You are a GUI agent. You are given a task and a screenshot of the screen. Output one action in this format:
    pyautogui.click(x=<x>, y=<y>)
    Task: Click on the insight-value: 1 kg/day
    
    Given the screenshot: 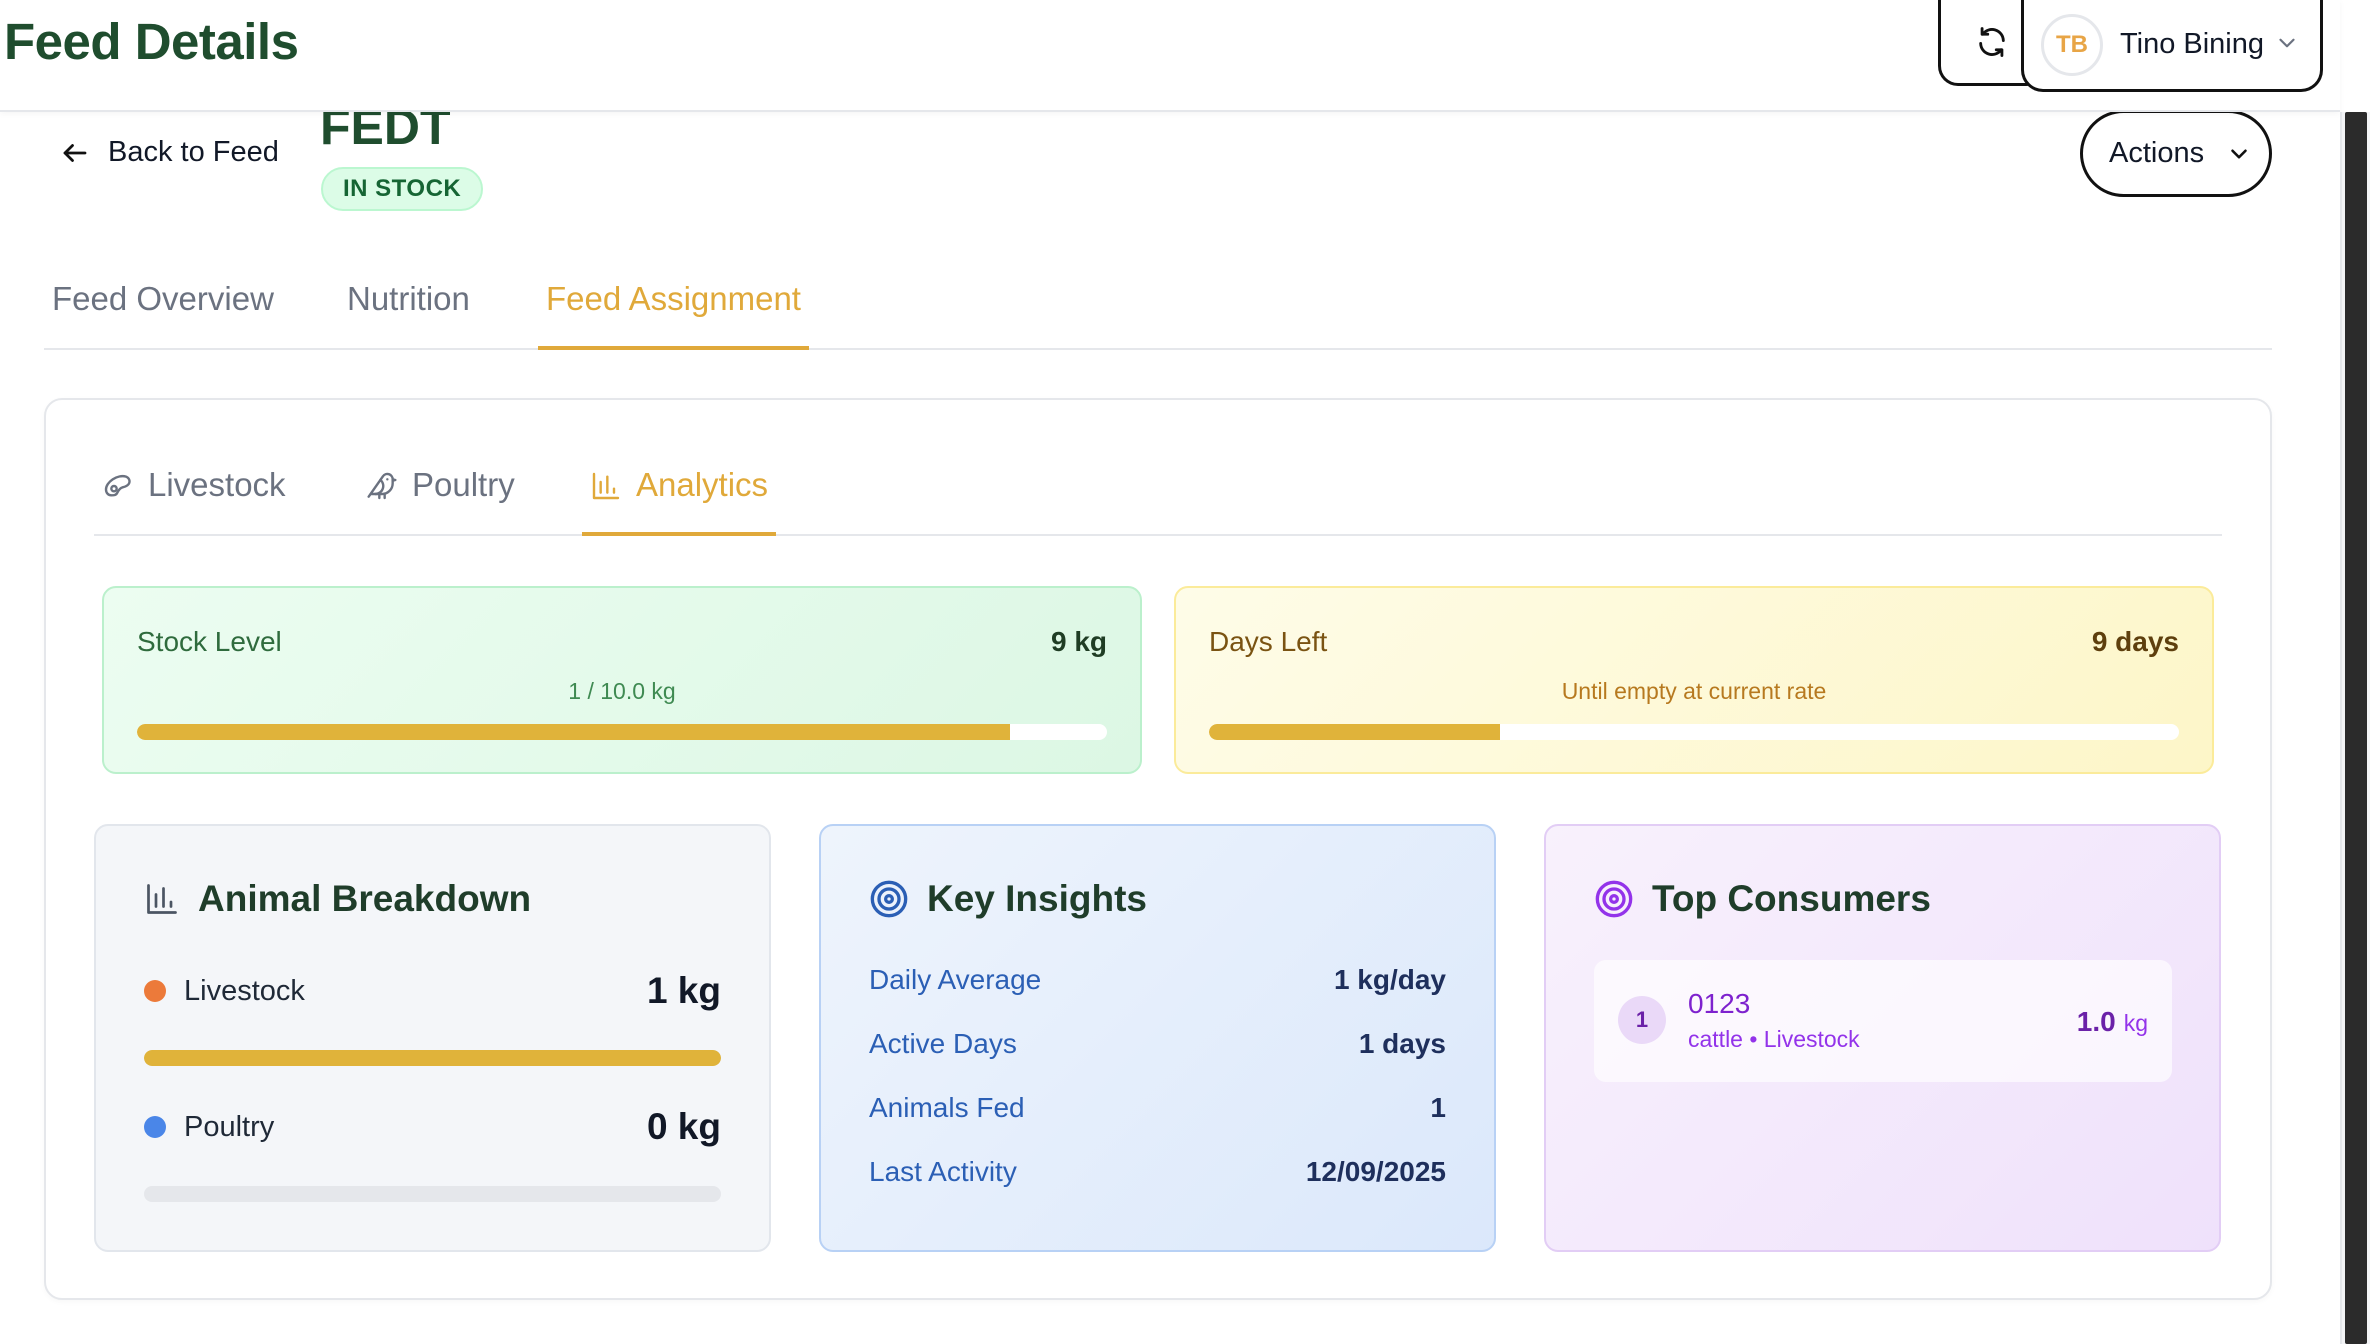 What is the action you would take?
    pyautogui.click(x=1389, y=979)
    